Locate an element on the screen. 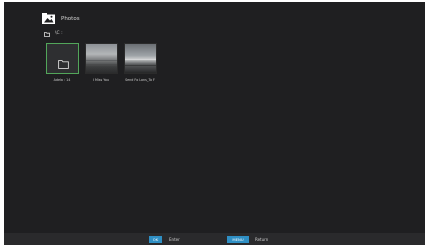 This screenshot has width=428, height=246. breadcrumb: \C : is located at coordinates (53, 34).